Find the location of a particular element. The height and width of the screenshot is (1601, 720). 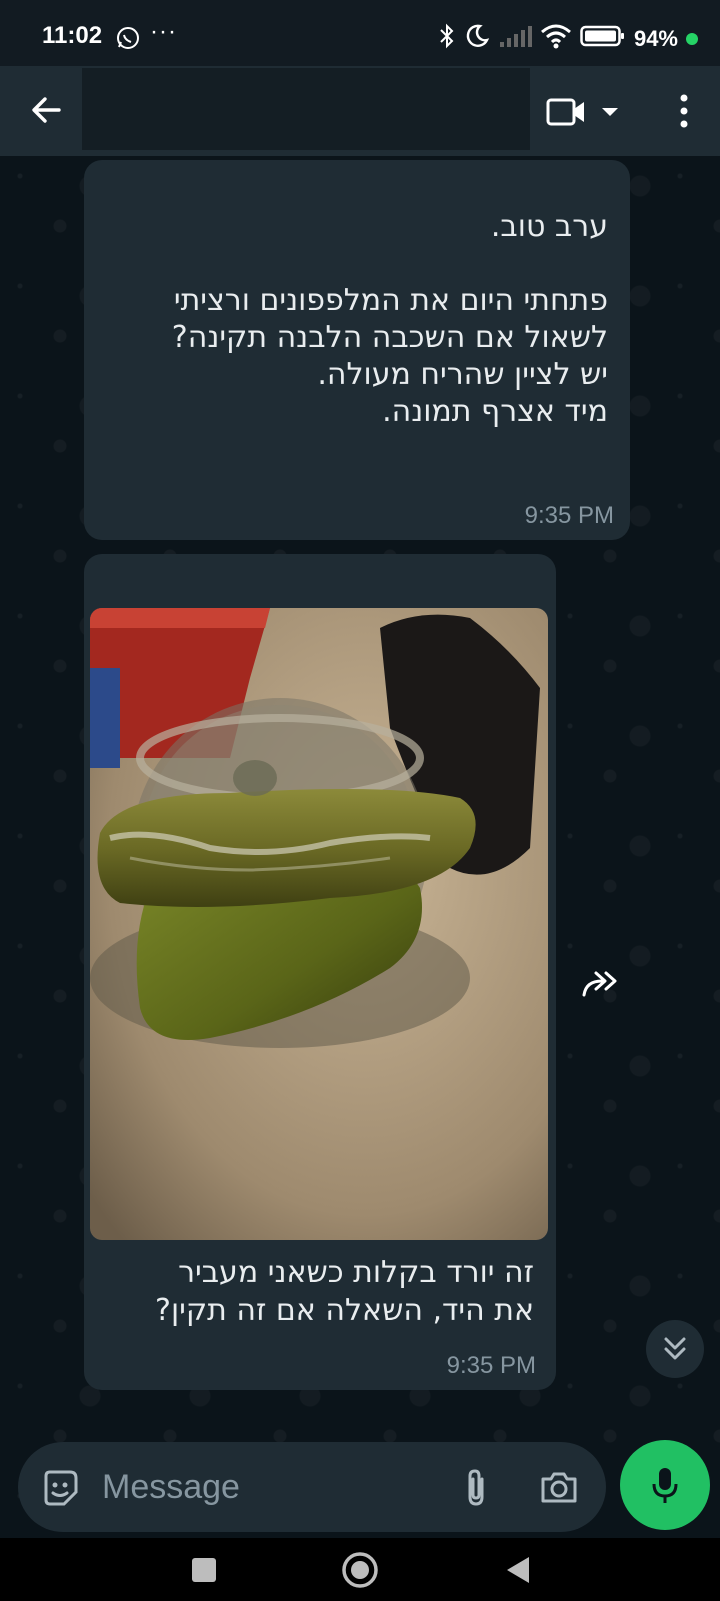

message-line: יש לציין שהריח מעולה. is located at coordinates (462, 374).